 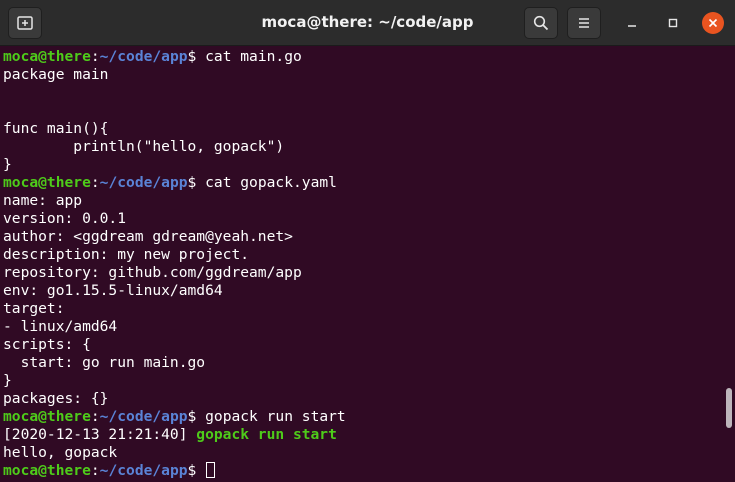 I want to click on close-button, so click(x=713, y=23).